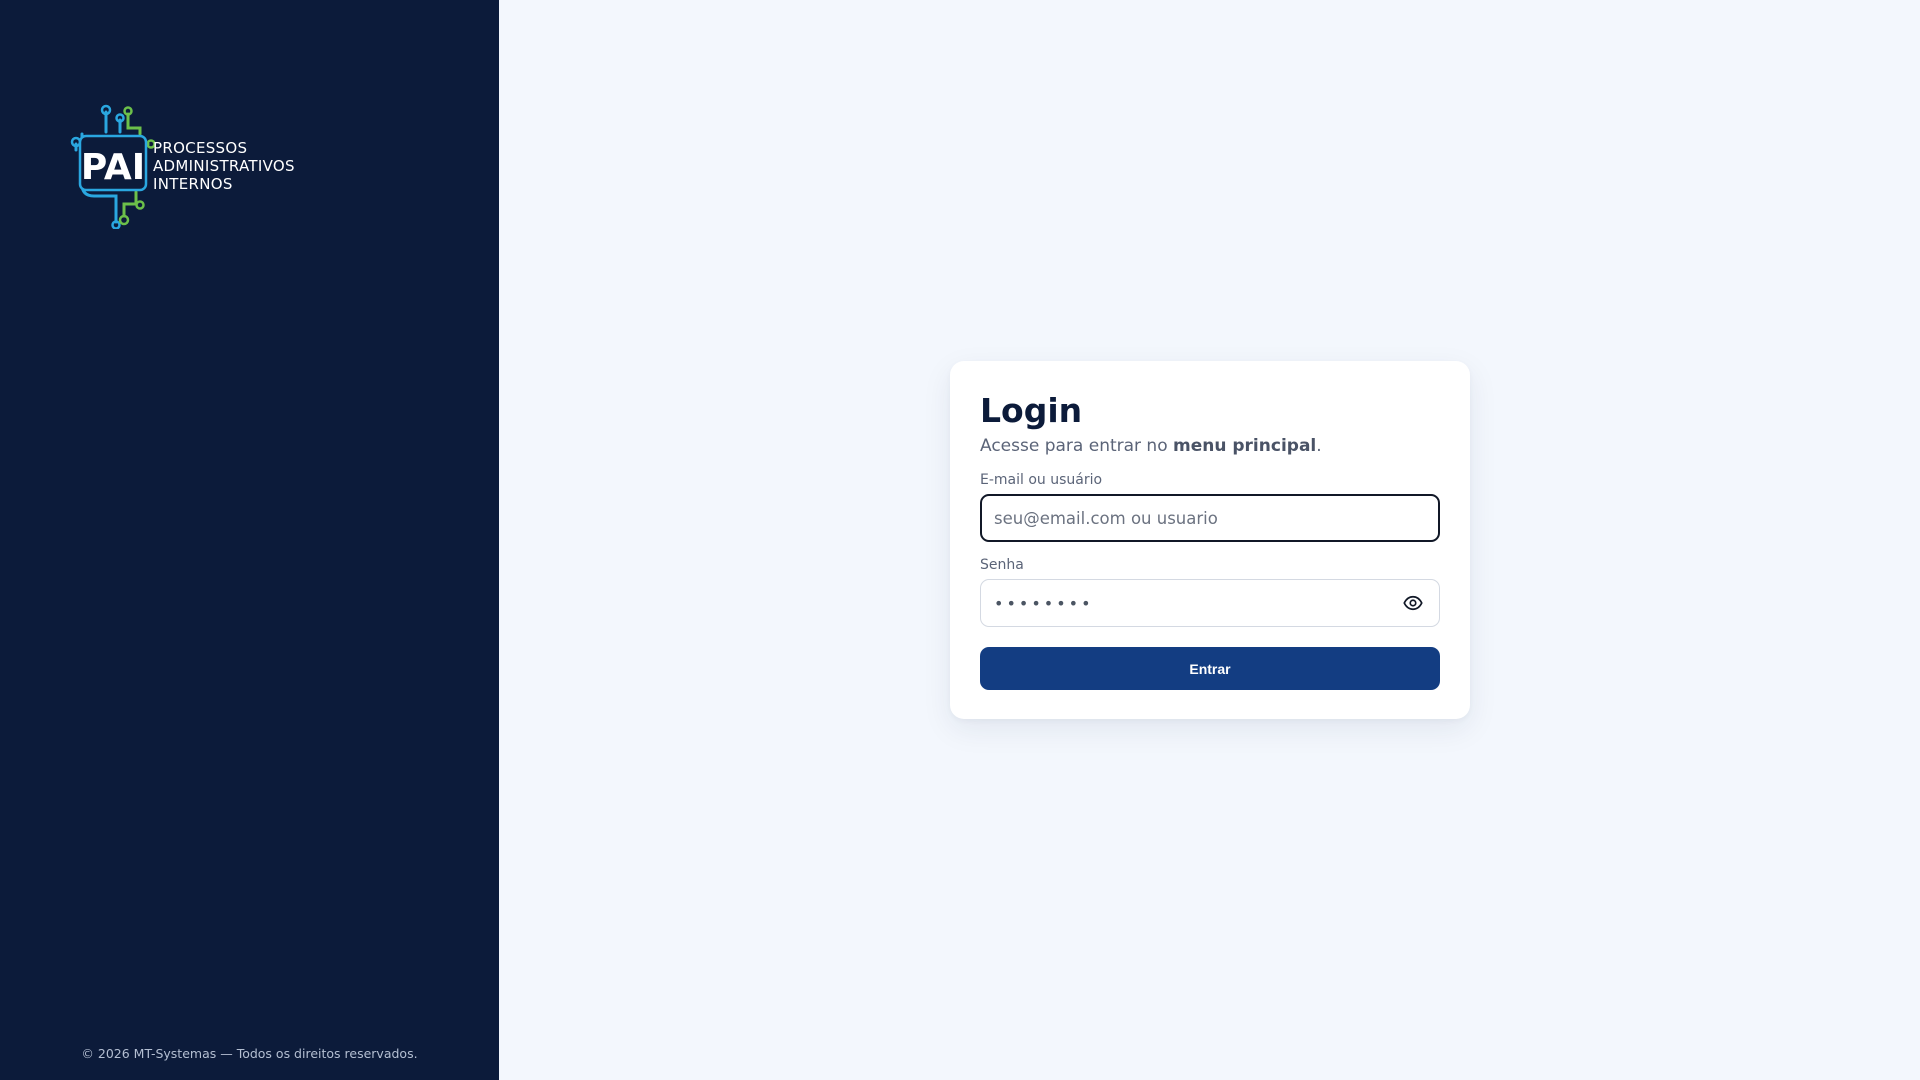 The width and height of the screenshot is (1920, 1080). What do you see at coordinates (1077, 446) in the screenshot?
I see `subtitle-prefix: Acesse para entrar no` at bounding box center [1077, 446].